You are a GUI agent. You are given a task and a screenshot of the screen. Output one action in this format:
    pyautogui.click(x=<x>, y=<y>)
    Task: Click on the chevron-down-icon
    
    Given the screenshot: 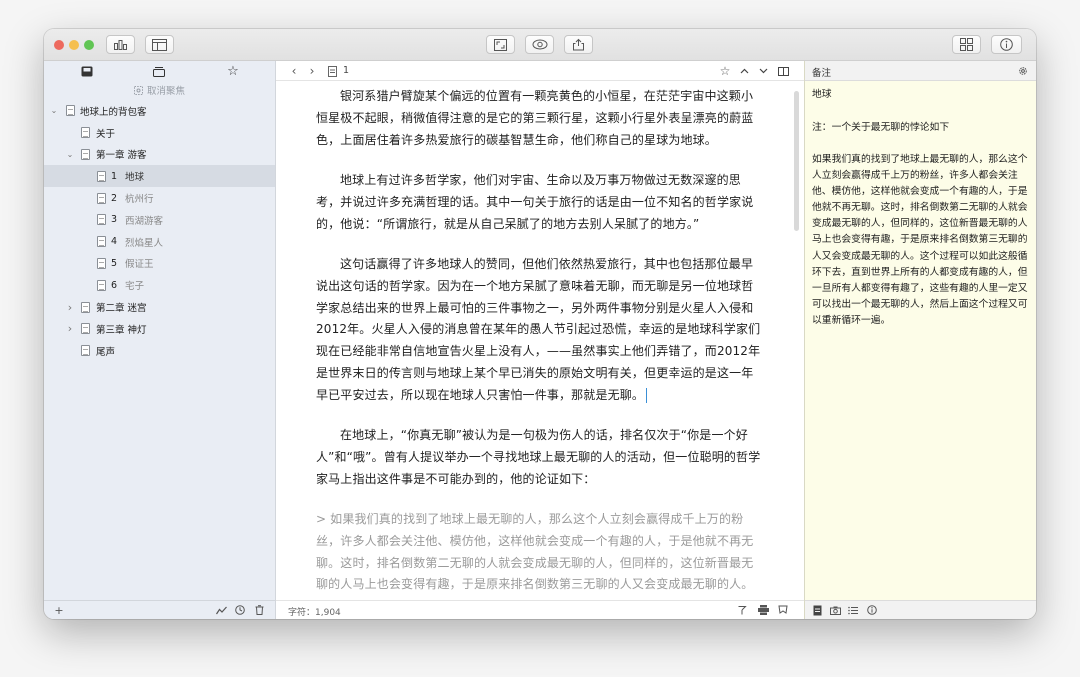 What is the action you would take?
    pyautogui.click(x=763, y=71)
    